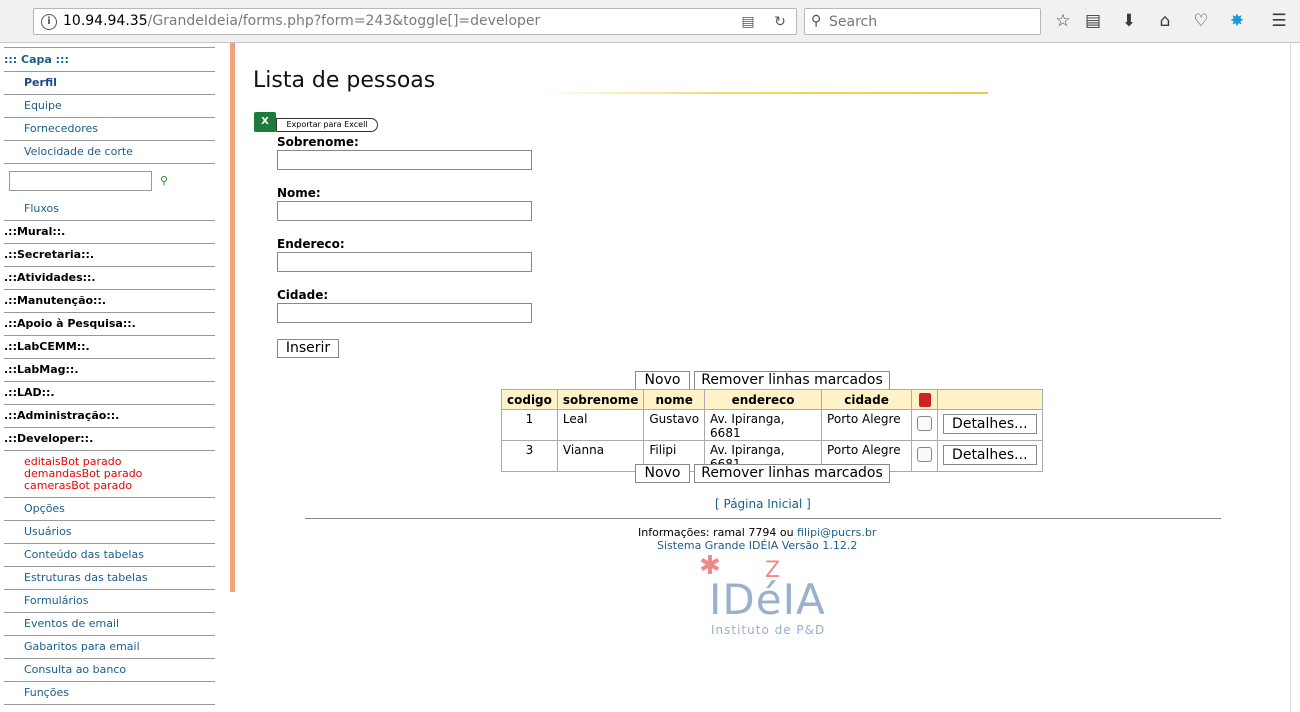  What do you see at coordinates (931, 21) in the screenshot?
I see `search-input` at bounding box center [931, 21].